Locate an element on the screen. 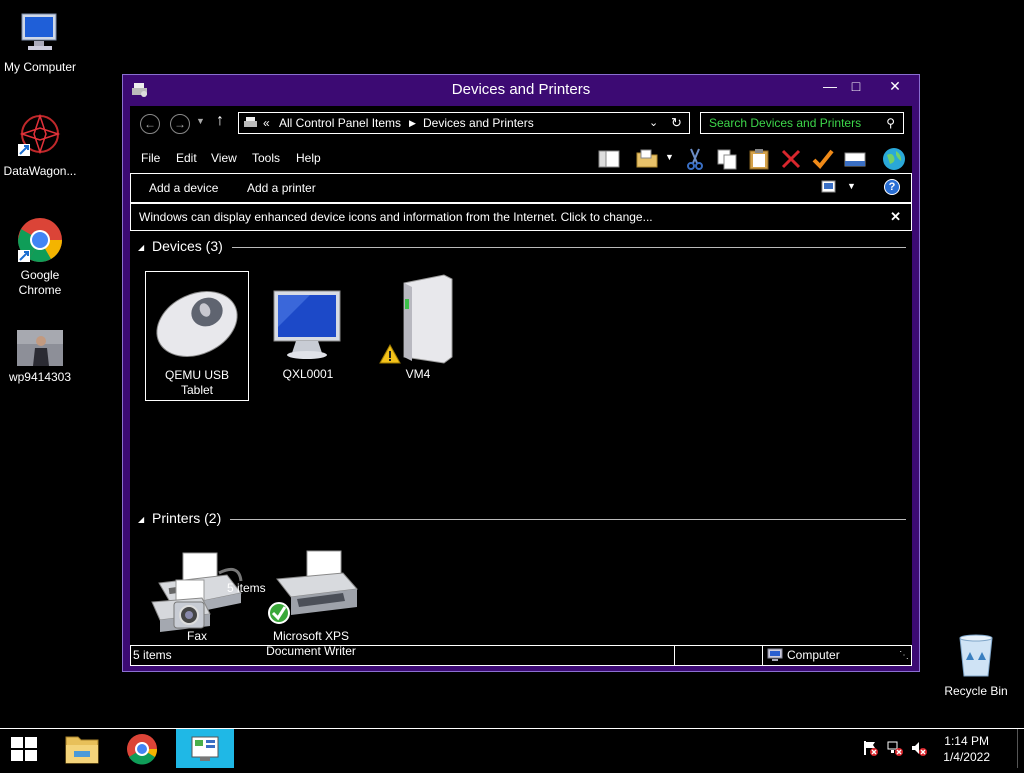 This screenshot has width=1024, height=773. resize-grip-icon: ⋱ is located at coordinates (904, 655).